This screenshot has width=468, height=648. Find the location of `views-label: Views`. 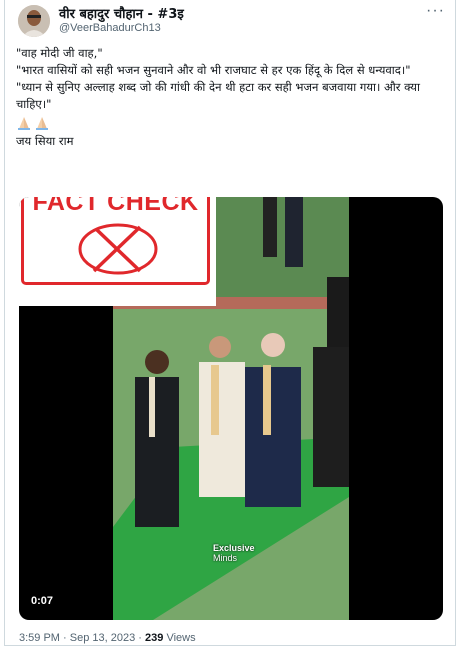

views-label: Views is located at coordinates (181, 638).